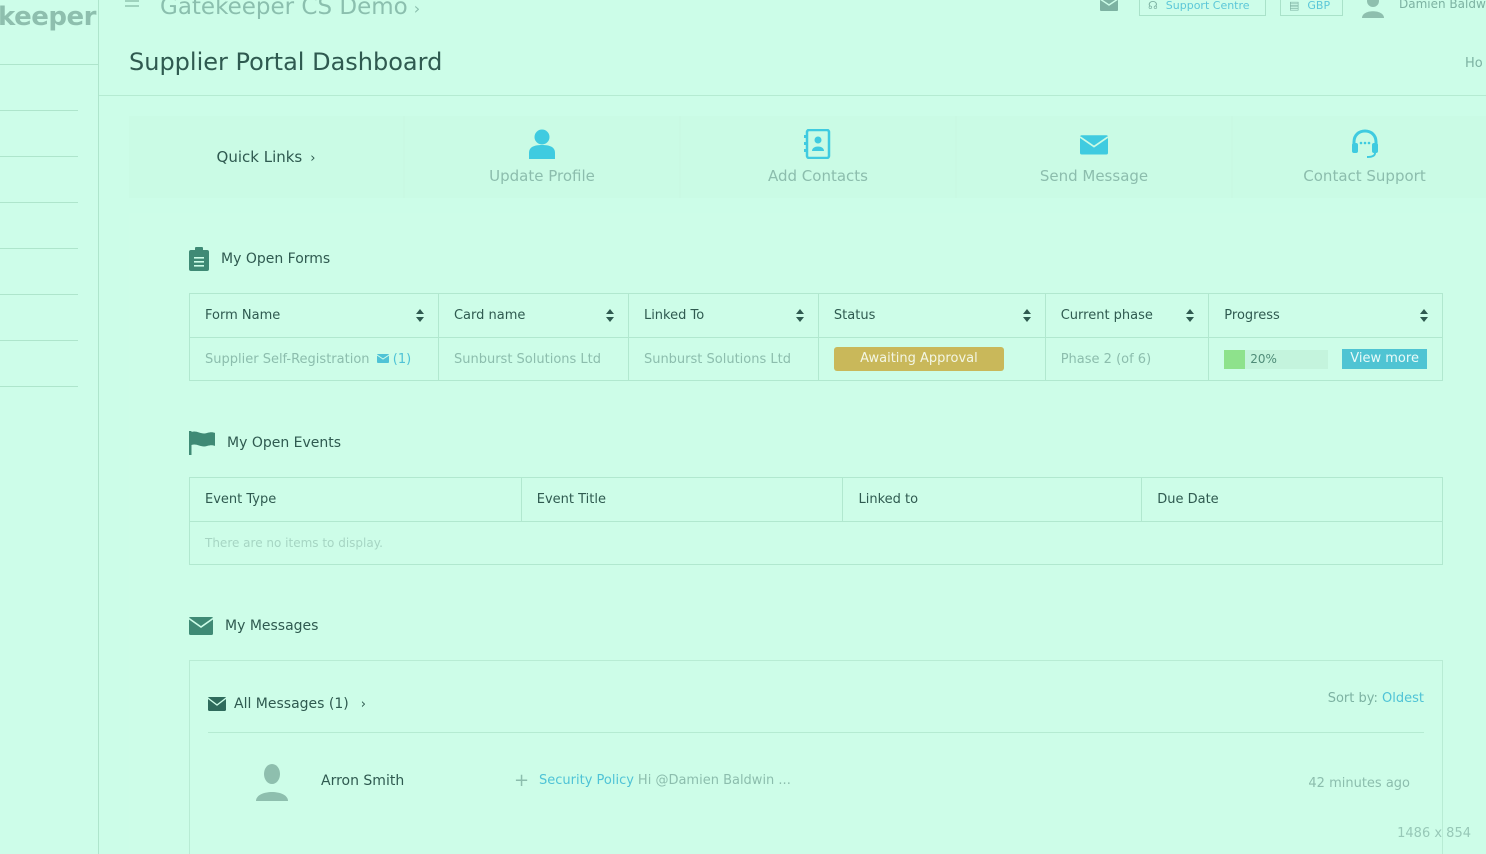  I want to click on headset-icon, so click(1364, 143).